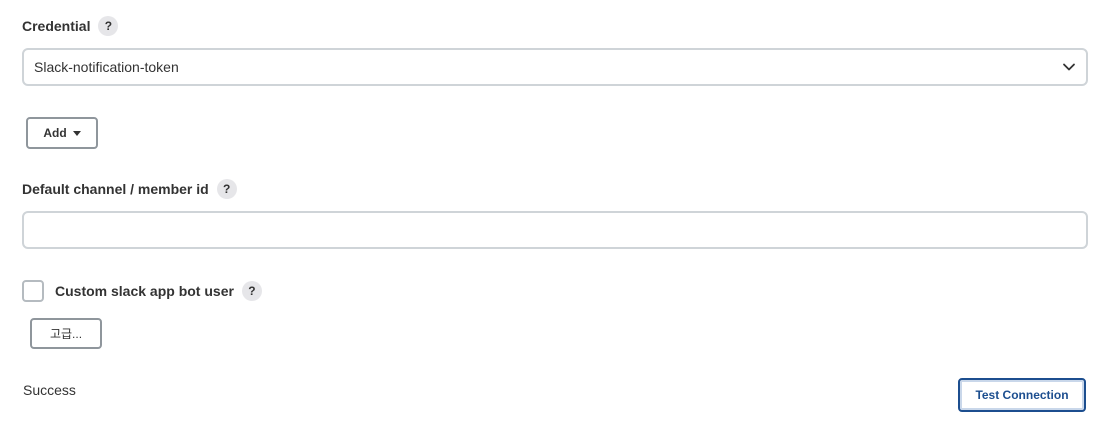 Image resolution: width=1114 pixels, height=429 pixels. What do you see at coordinates (1069, 67) in the screenshot?
I see `chevron-down-icon` at bounding box center [1069, 67].